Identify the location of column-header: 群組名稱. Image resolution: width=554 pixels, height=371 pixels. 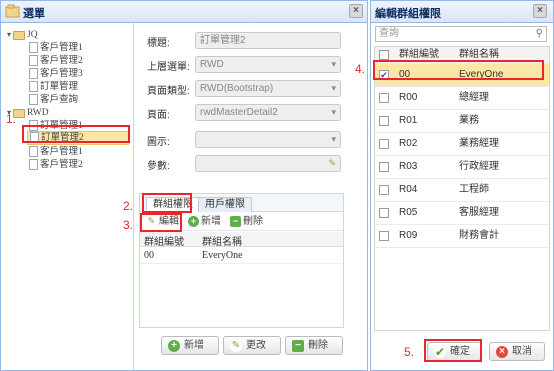
(222, 242).